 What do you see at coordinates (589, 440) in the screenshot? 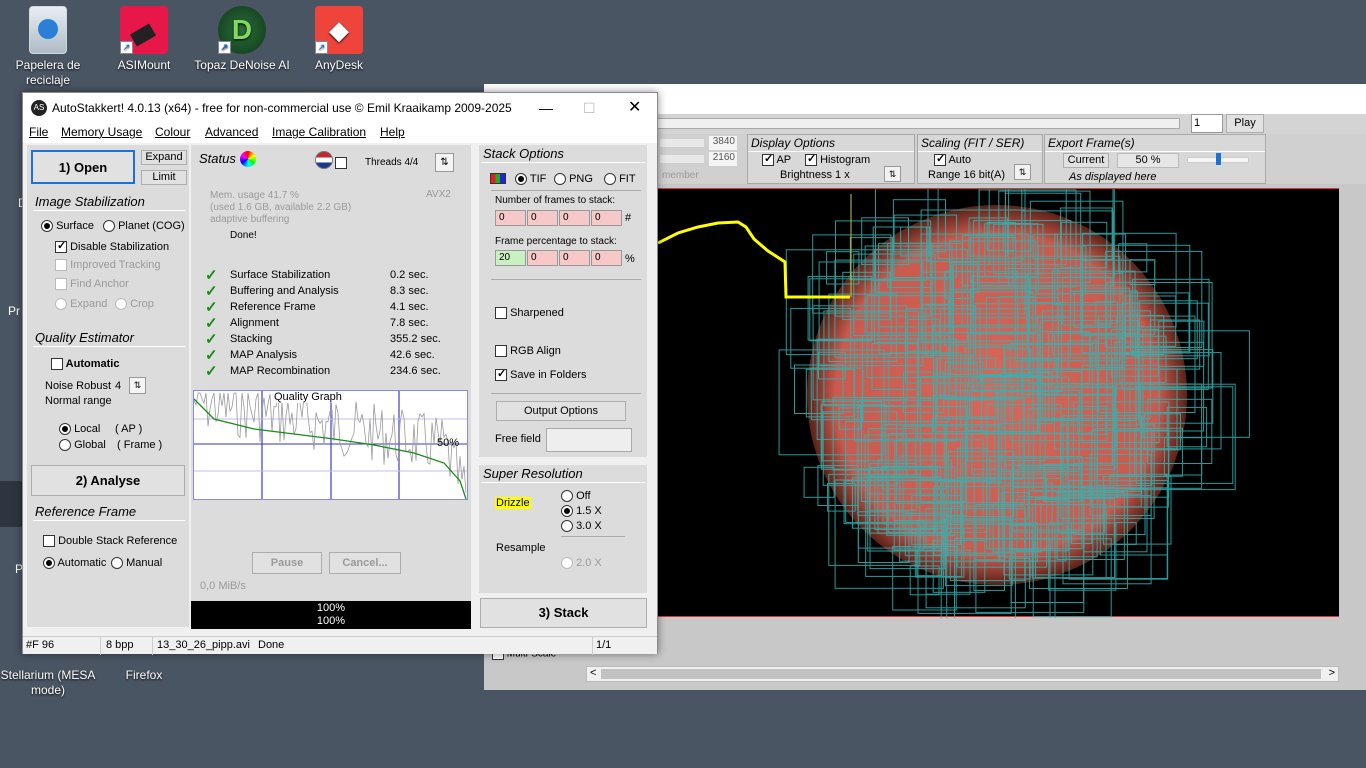
I see `free-field-input` at bounding box center [589, 440].